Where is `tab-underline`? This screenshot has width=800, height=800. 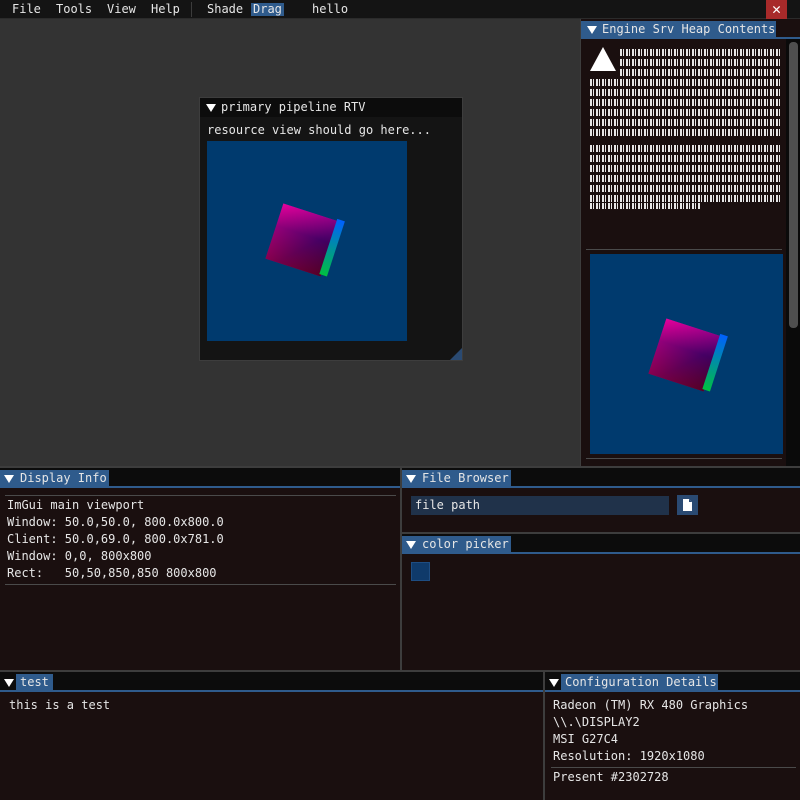
tab-underline is located at coordinates (690, 38).